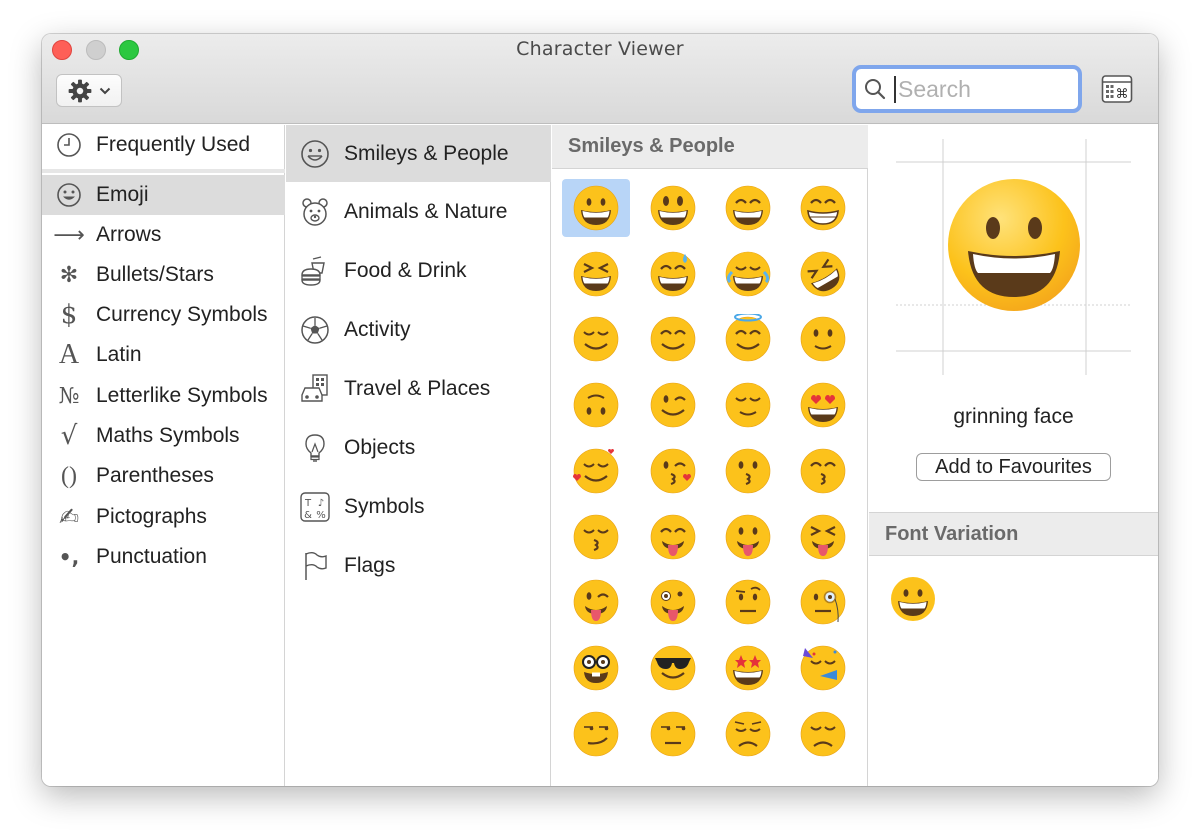 This screenshot has width=1200, height=836. What do you see at coordinates (163, 355) in the screenshot?
I see `category-latin: A Latin` at bounding box center [163, 355].